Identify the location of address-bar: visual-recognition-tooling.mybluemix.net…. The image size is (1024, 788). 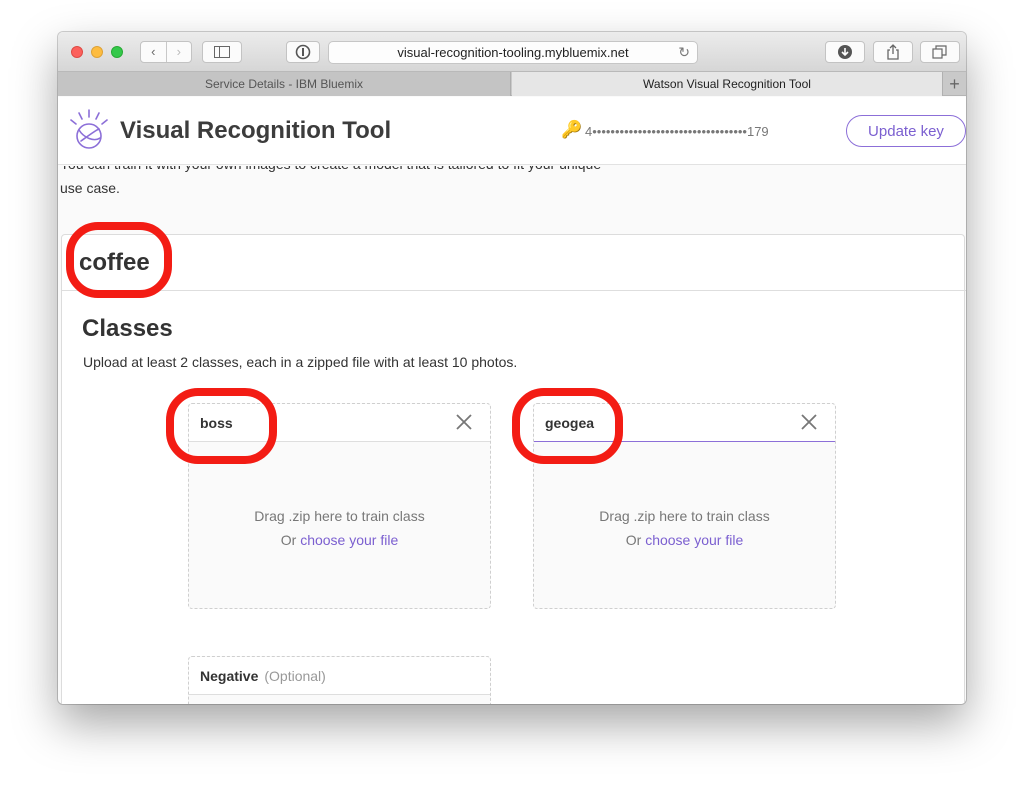
(513, 52).